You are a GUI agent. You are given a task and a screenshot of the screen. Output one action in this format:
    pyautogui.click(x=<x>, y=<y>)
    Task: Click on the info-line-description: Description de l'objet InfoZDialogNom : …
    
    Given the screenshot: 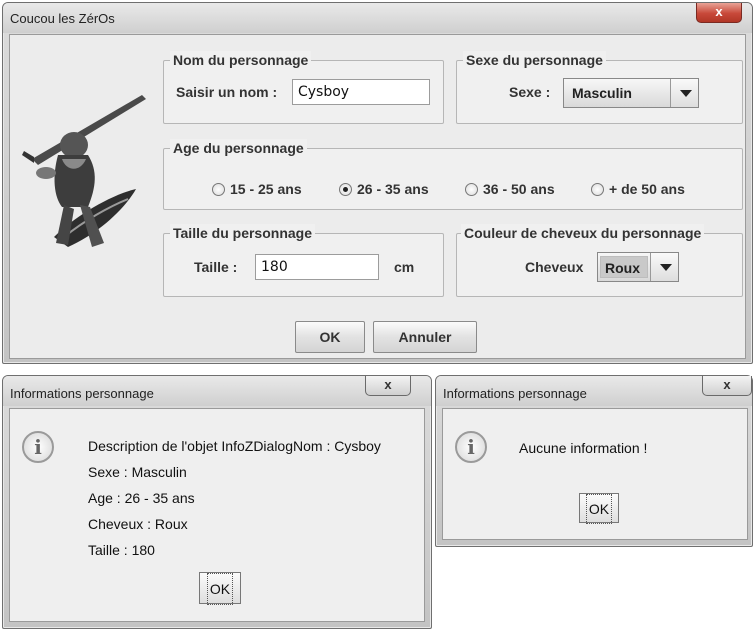 What is the action you would take?
    pyautogui.click(x=234, y=446)
    